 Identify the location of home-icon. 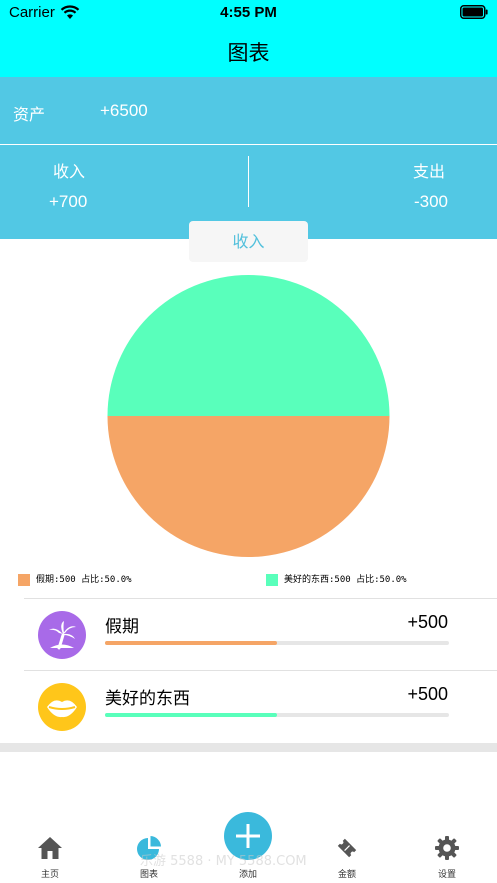
(50, 848).